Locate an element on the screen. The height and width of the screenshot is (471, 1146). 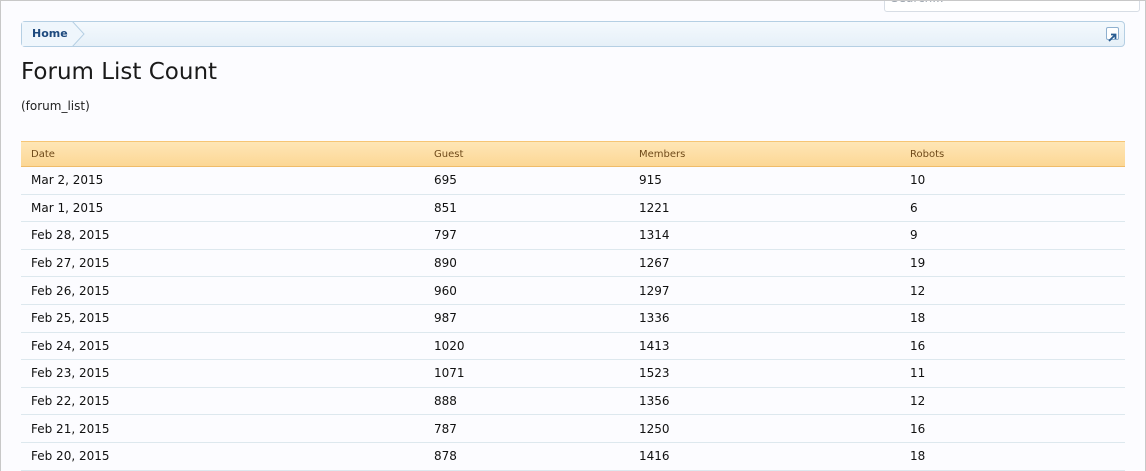
breadcrumb: Home is located at coordinates (573, 34).